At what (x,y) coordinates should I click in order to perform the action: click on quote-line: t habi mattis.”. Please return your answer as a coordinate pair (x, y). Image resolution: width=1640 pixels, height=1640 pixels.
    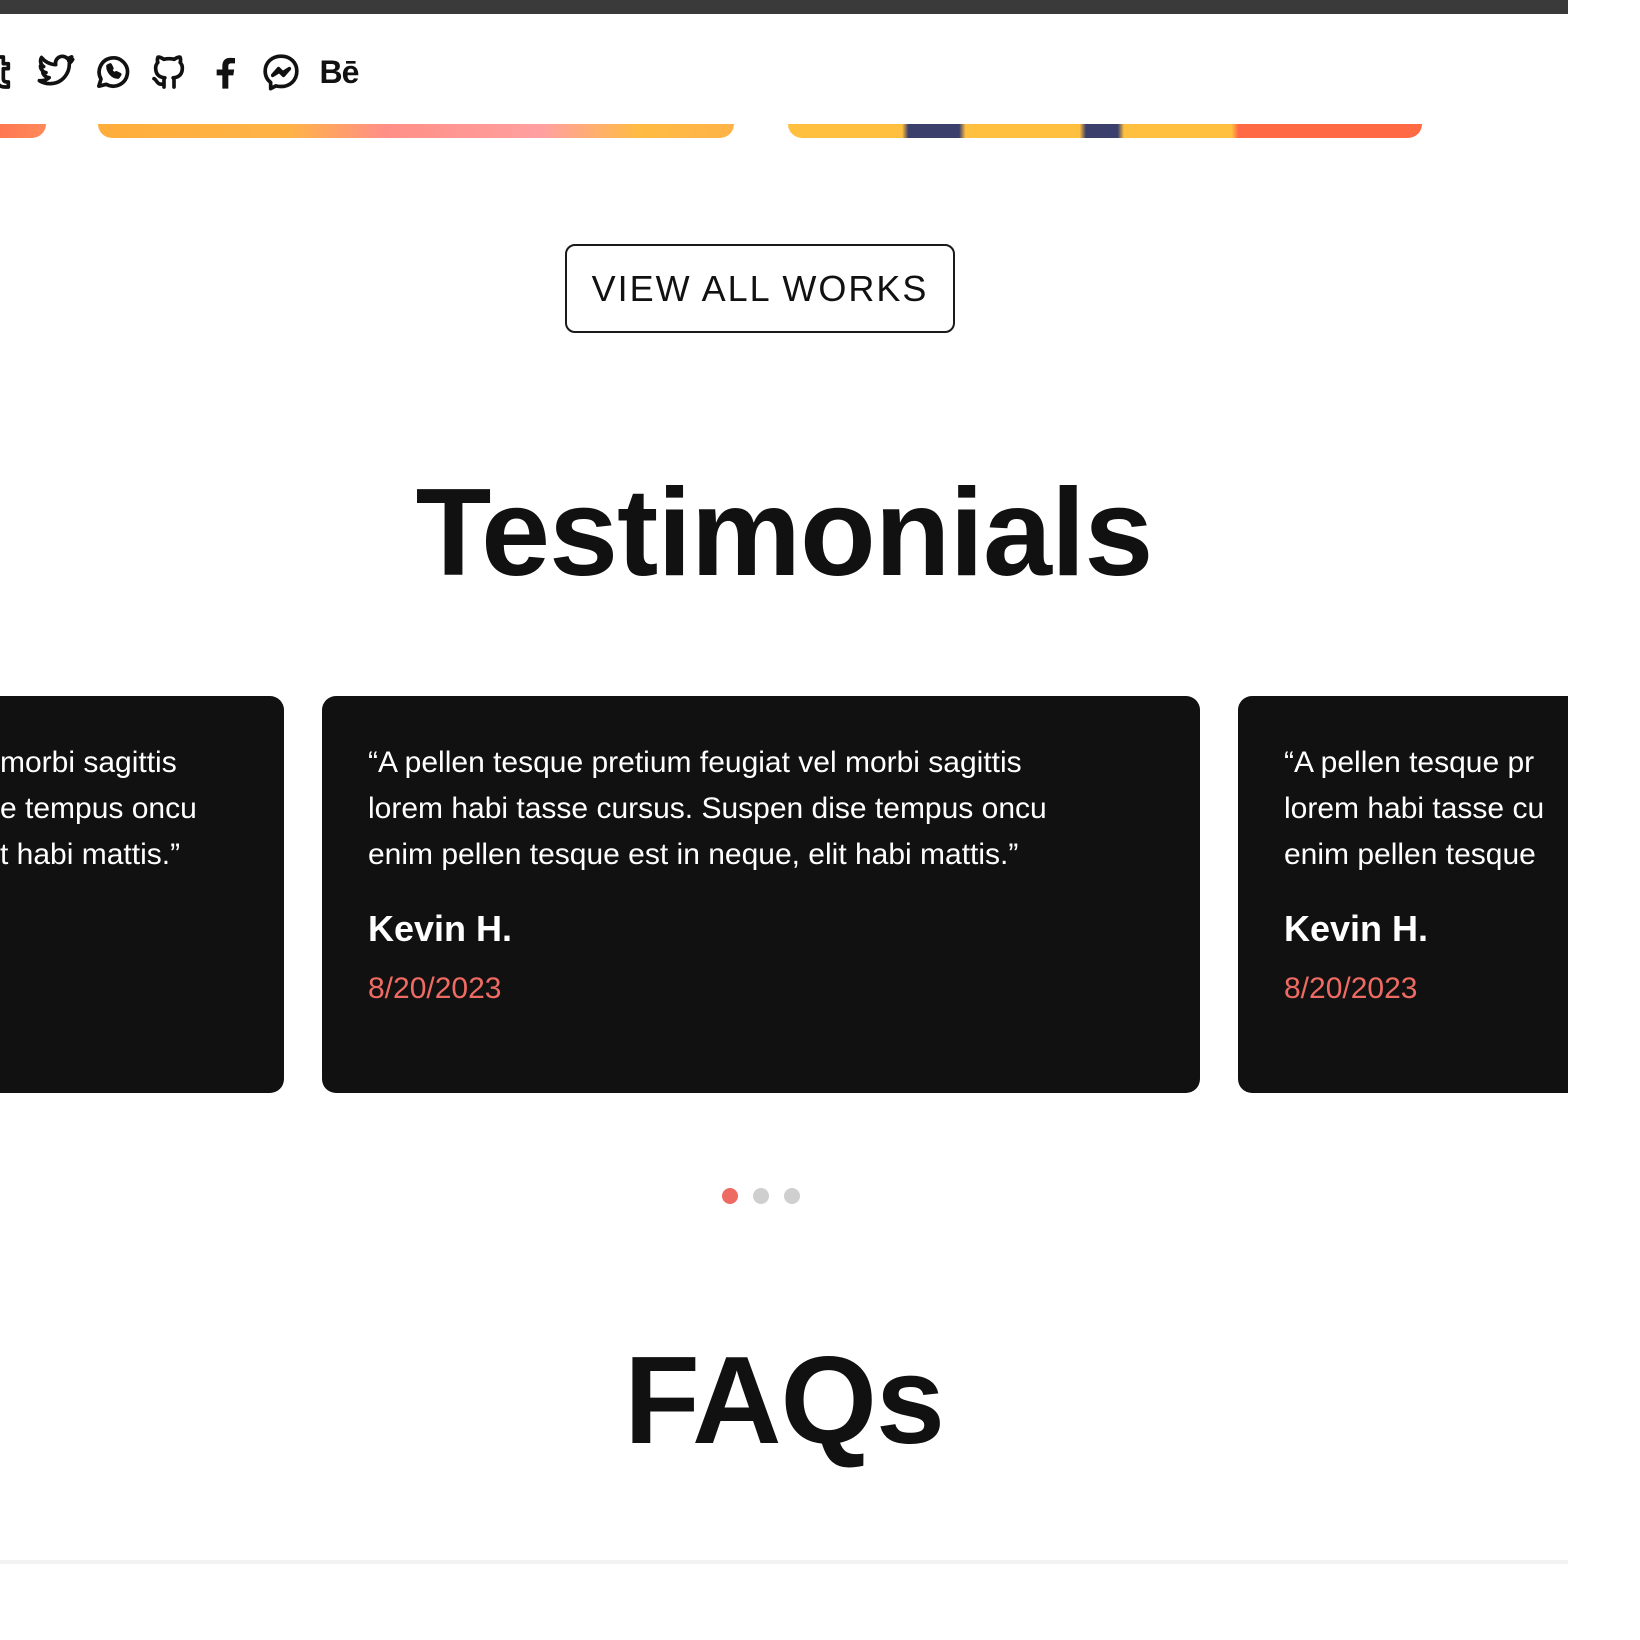
    Looking at the image, I should click on (90, 854).